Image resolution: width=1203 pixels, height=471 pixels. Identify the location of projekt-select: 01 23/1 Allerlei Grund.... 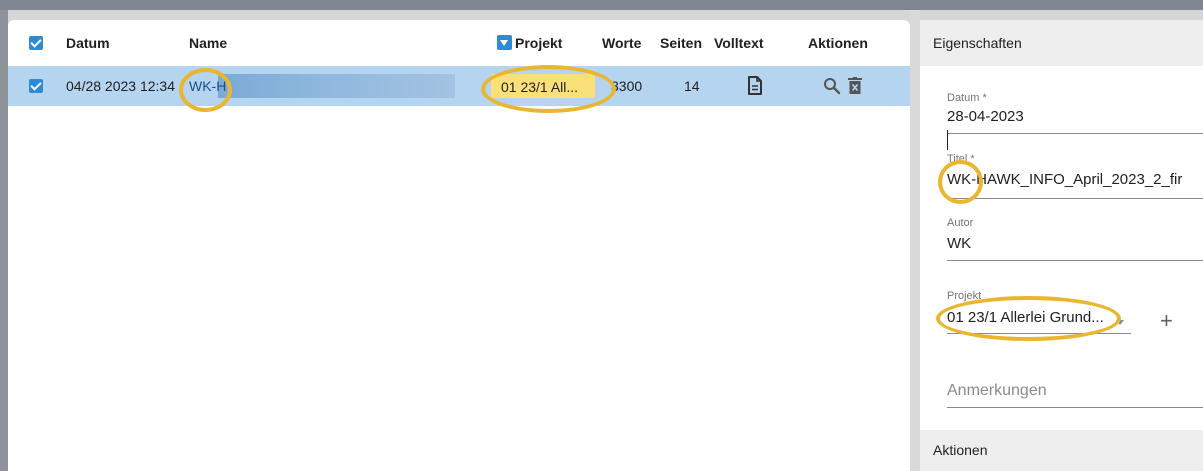
(1025, 317).